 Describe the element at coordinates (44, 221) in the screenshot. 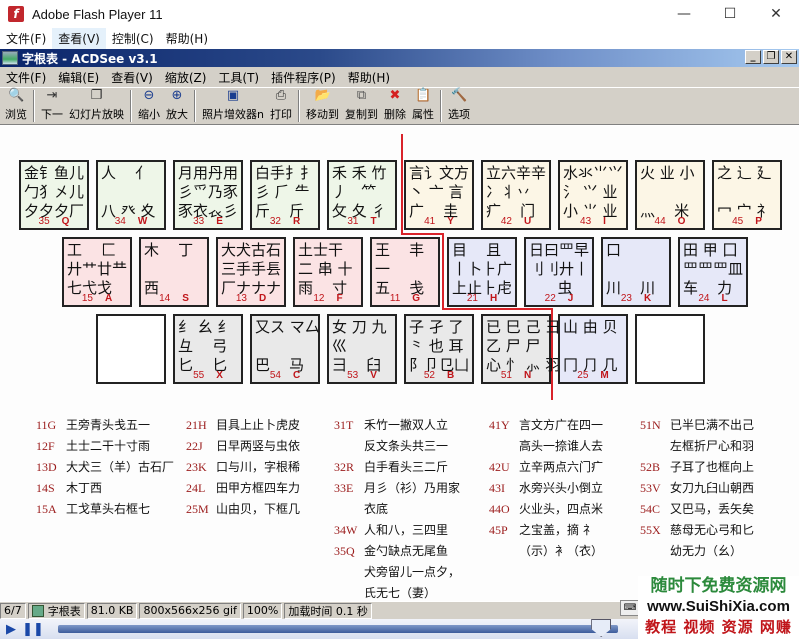

I see `key-number: 35` at that location.